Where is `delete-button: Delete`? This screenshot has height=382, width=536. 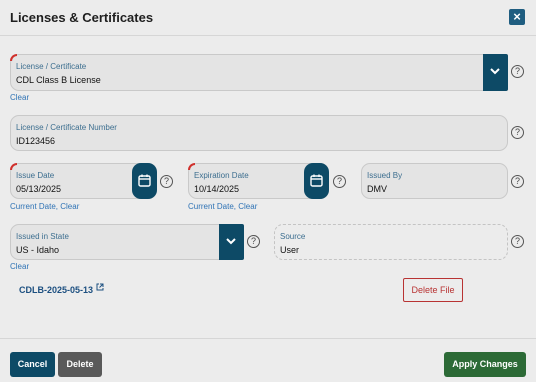 delete-button: Delete is located at coordinates (80, 364).